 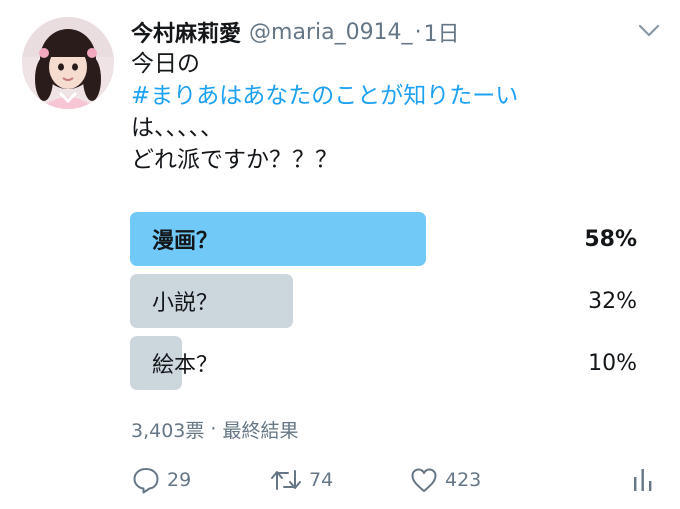 What do you see at coordinates (185, 303) in the screenshot?
I see `poll-option-label: 小説？` at bounding box center [185, 303].